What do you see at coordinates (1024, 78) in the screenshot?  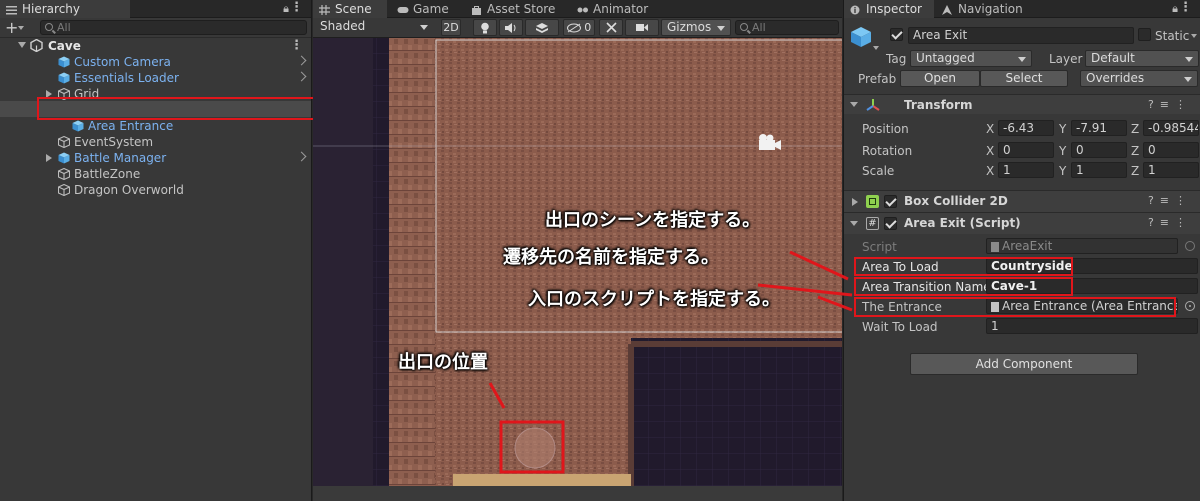 I see `prefab-select-button: Select` at bounding box center [1024, 78].